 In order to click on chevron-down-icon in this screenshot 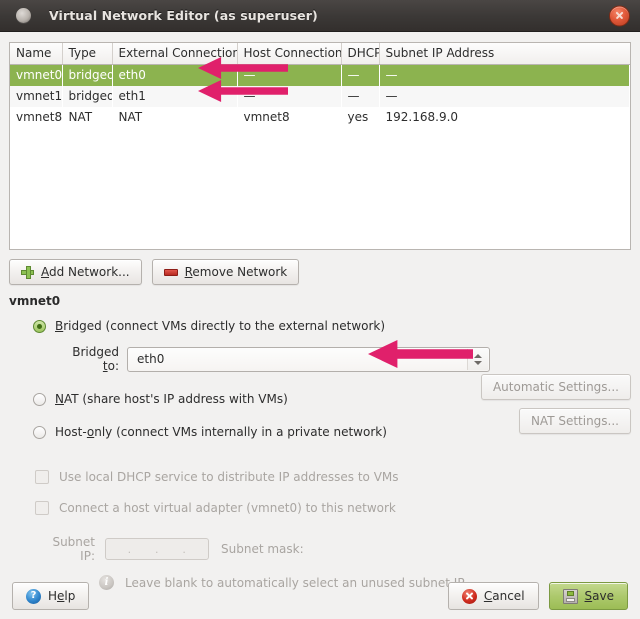, I will do `click(478, 362)`.